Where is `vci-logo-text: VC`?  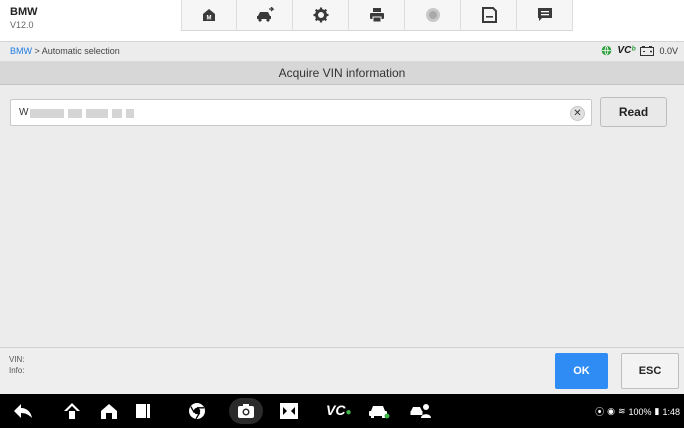 vci-logo-text: VC is located at coordinates (624, 50).